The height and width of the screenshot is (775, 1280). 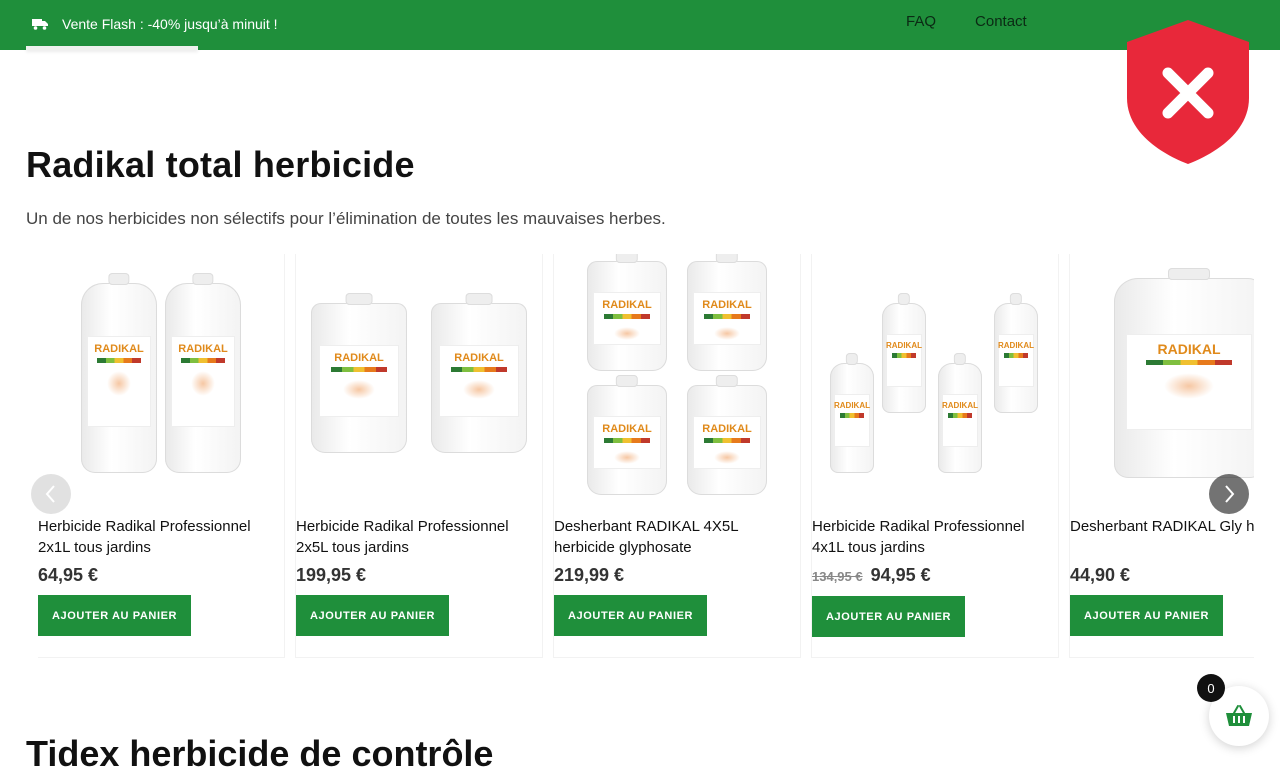 What do you see at coordinates (1162, 526) in the screenshot?
I see `product-name: Desherbant RADIKAL Gly herbicide 5L` at bounding box center [1162, 526].